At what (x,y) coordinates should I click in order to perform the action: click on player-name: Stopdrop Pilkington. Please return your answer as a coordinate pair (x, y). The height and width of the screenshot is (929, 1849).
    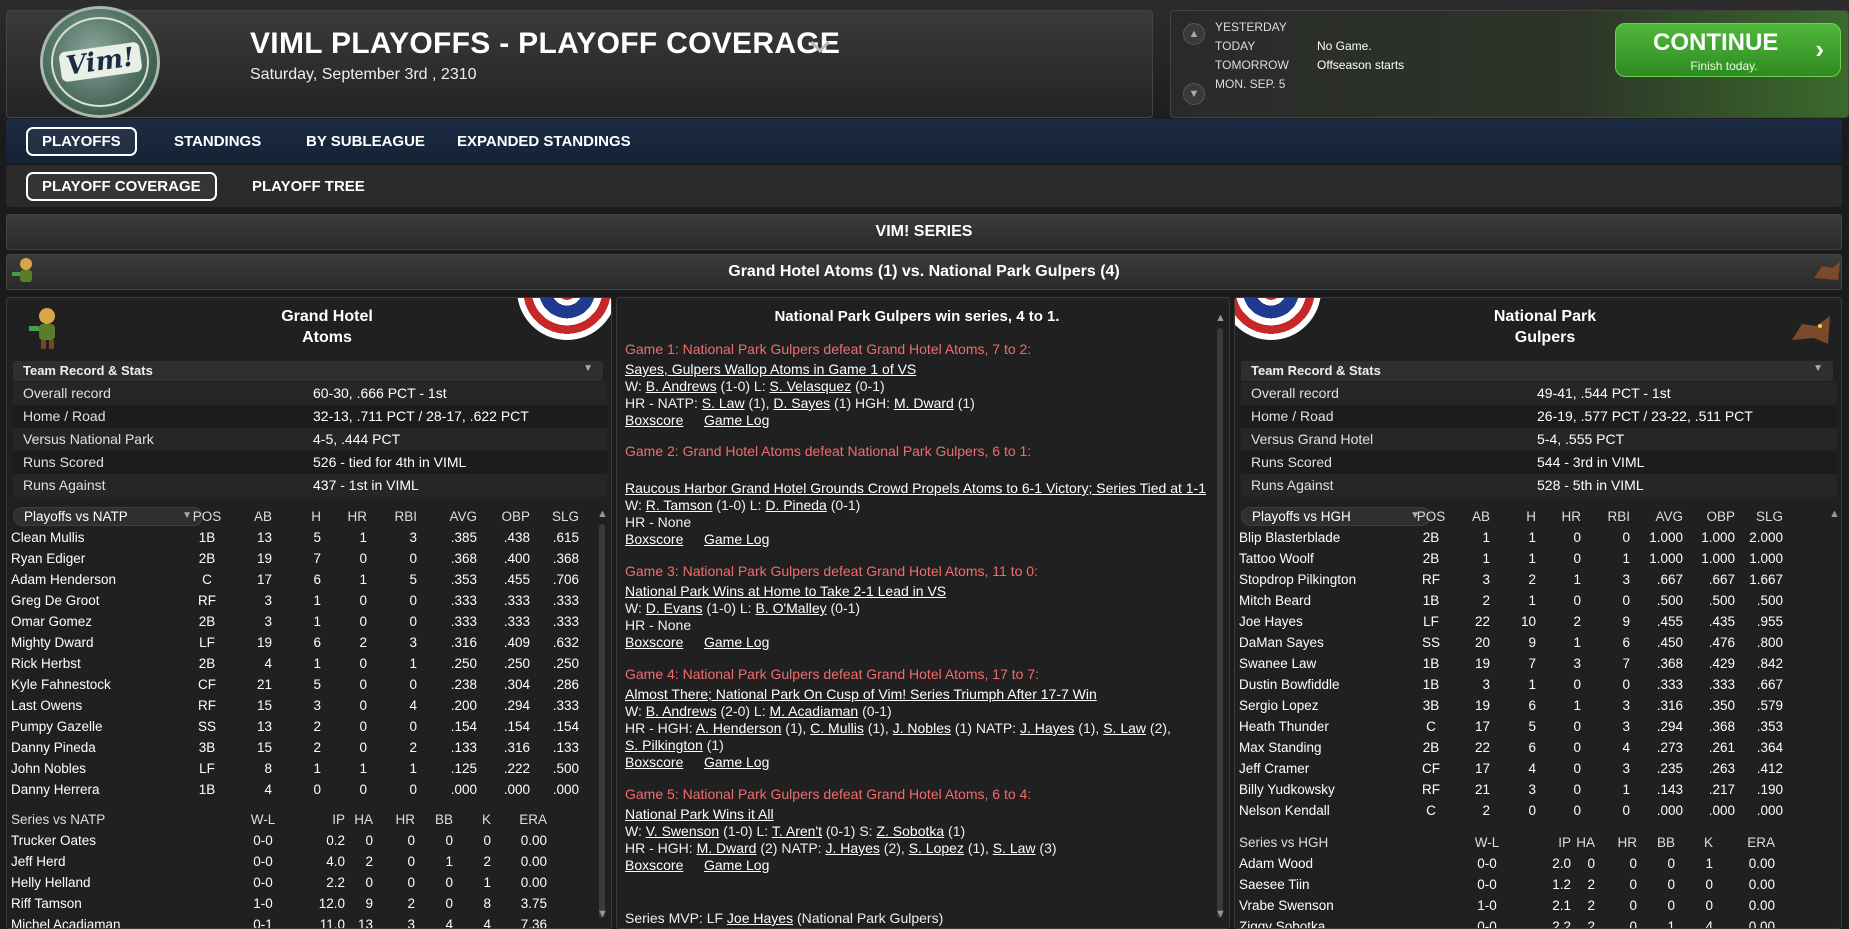
    Looking at the image, I should click on (1297, 579).